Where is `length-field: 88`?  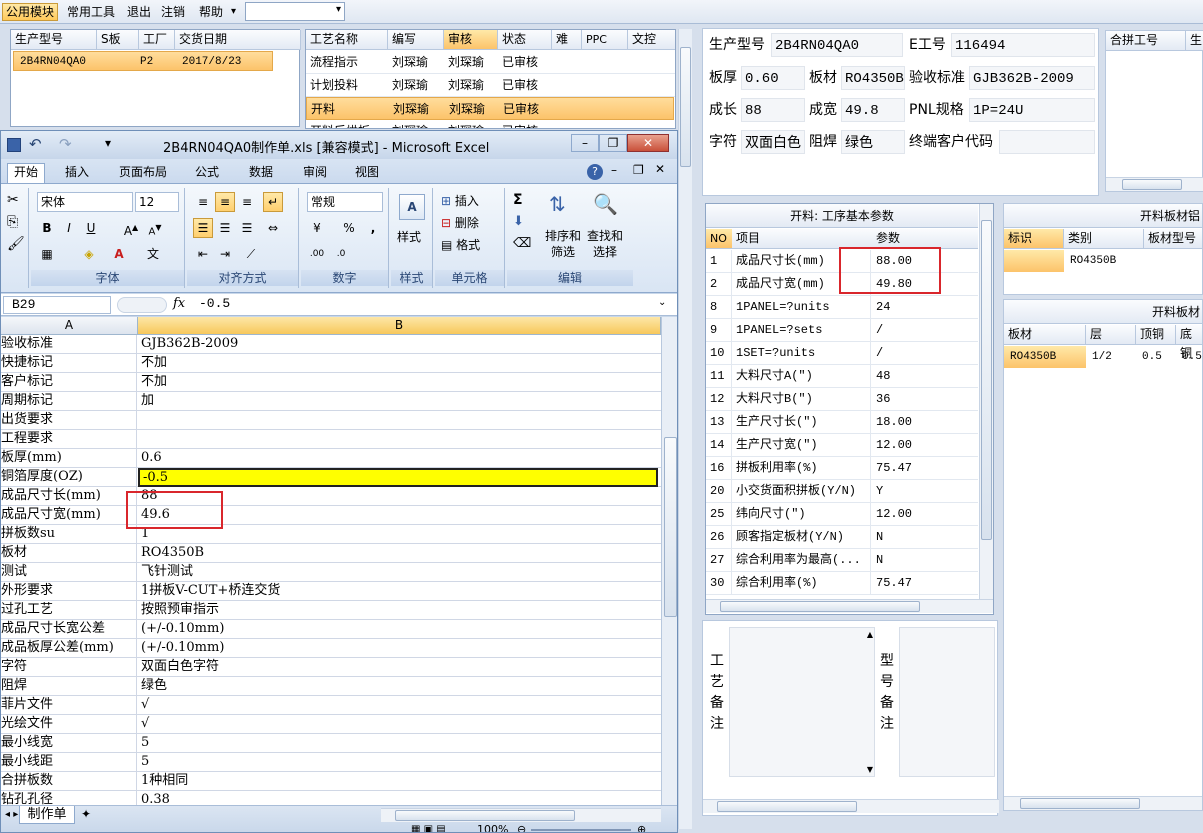
length-field: 88 is located at coordinates (773, 110).